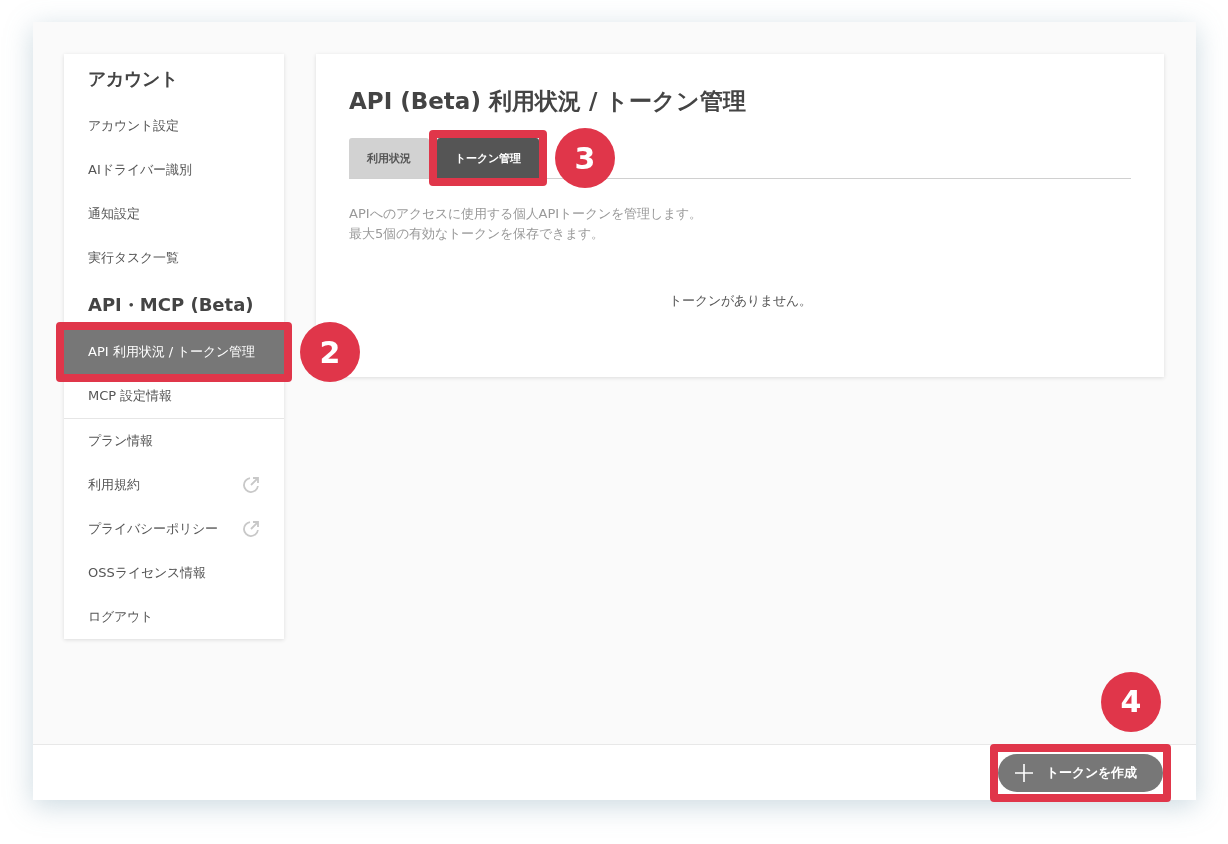 The height and width of the screenshot is (844, 1228). What do you see at coordinates (174, 214) in the screenshot?
I see `sidebar-item: 通知設定` at bounding box center [174, 214].